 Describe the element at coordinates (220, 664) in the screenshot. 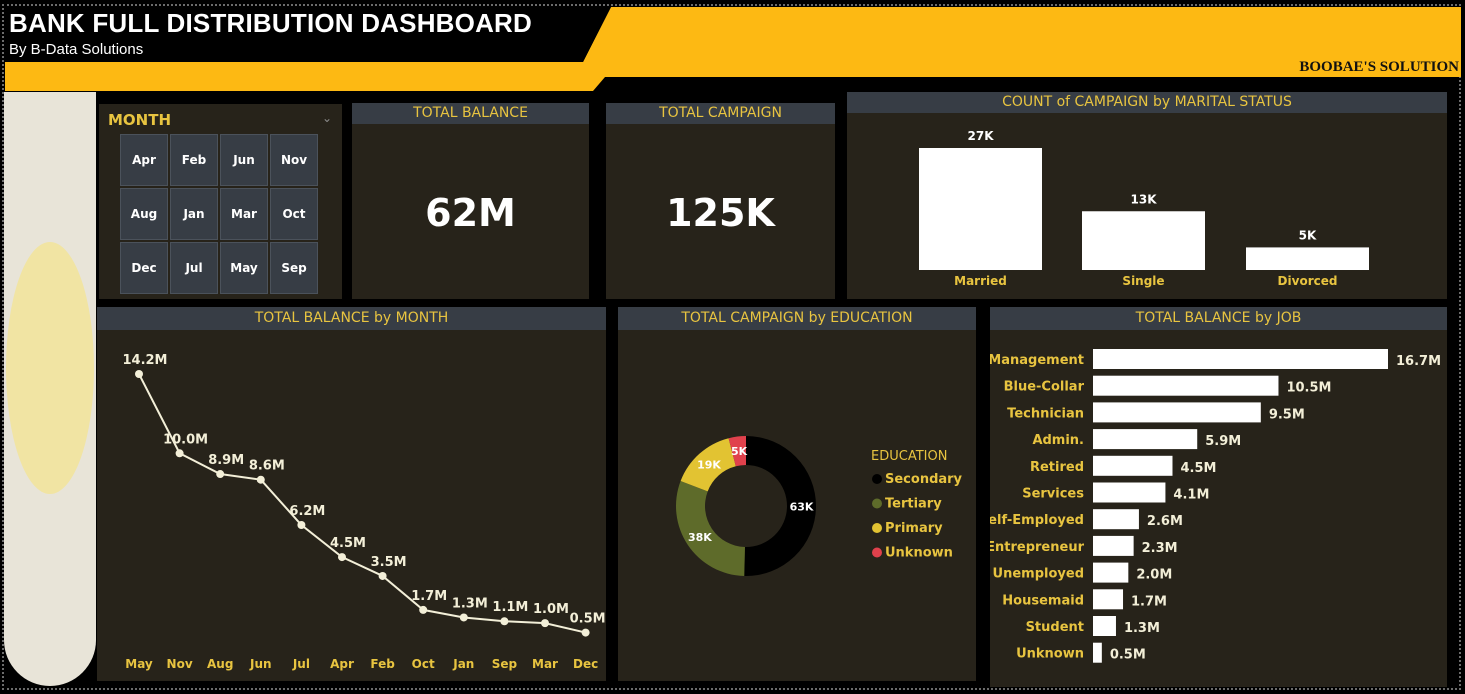

I see `x-tick-label: Aug` at that location.